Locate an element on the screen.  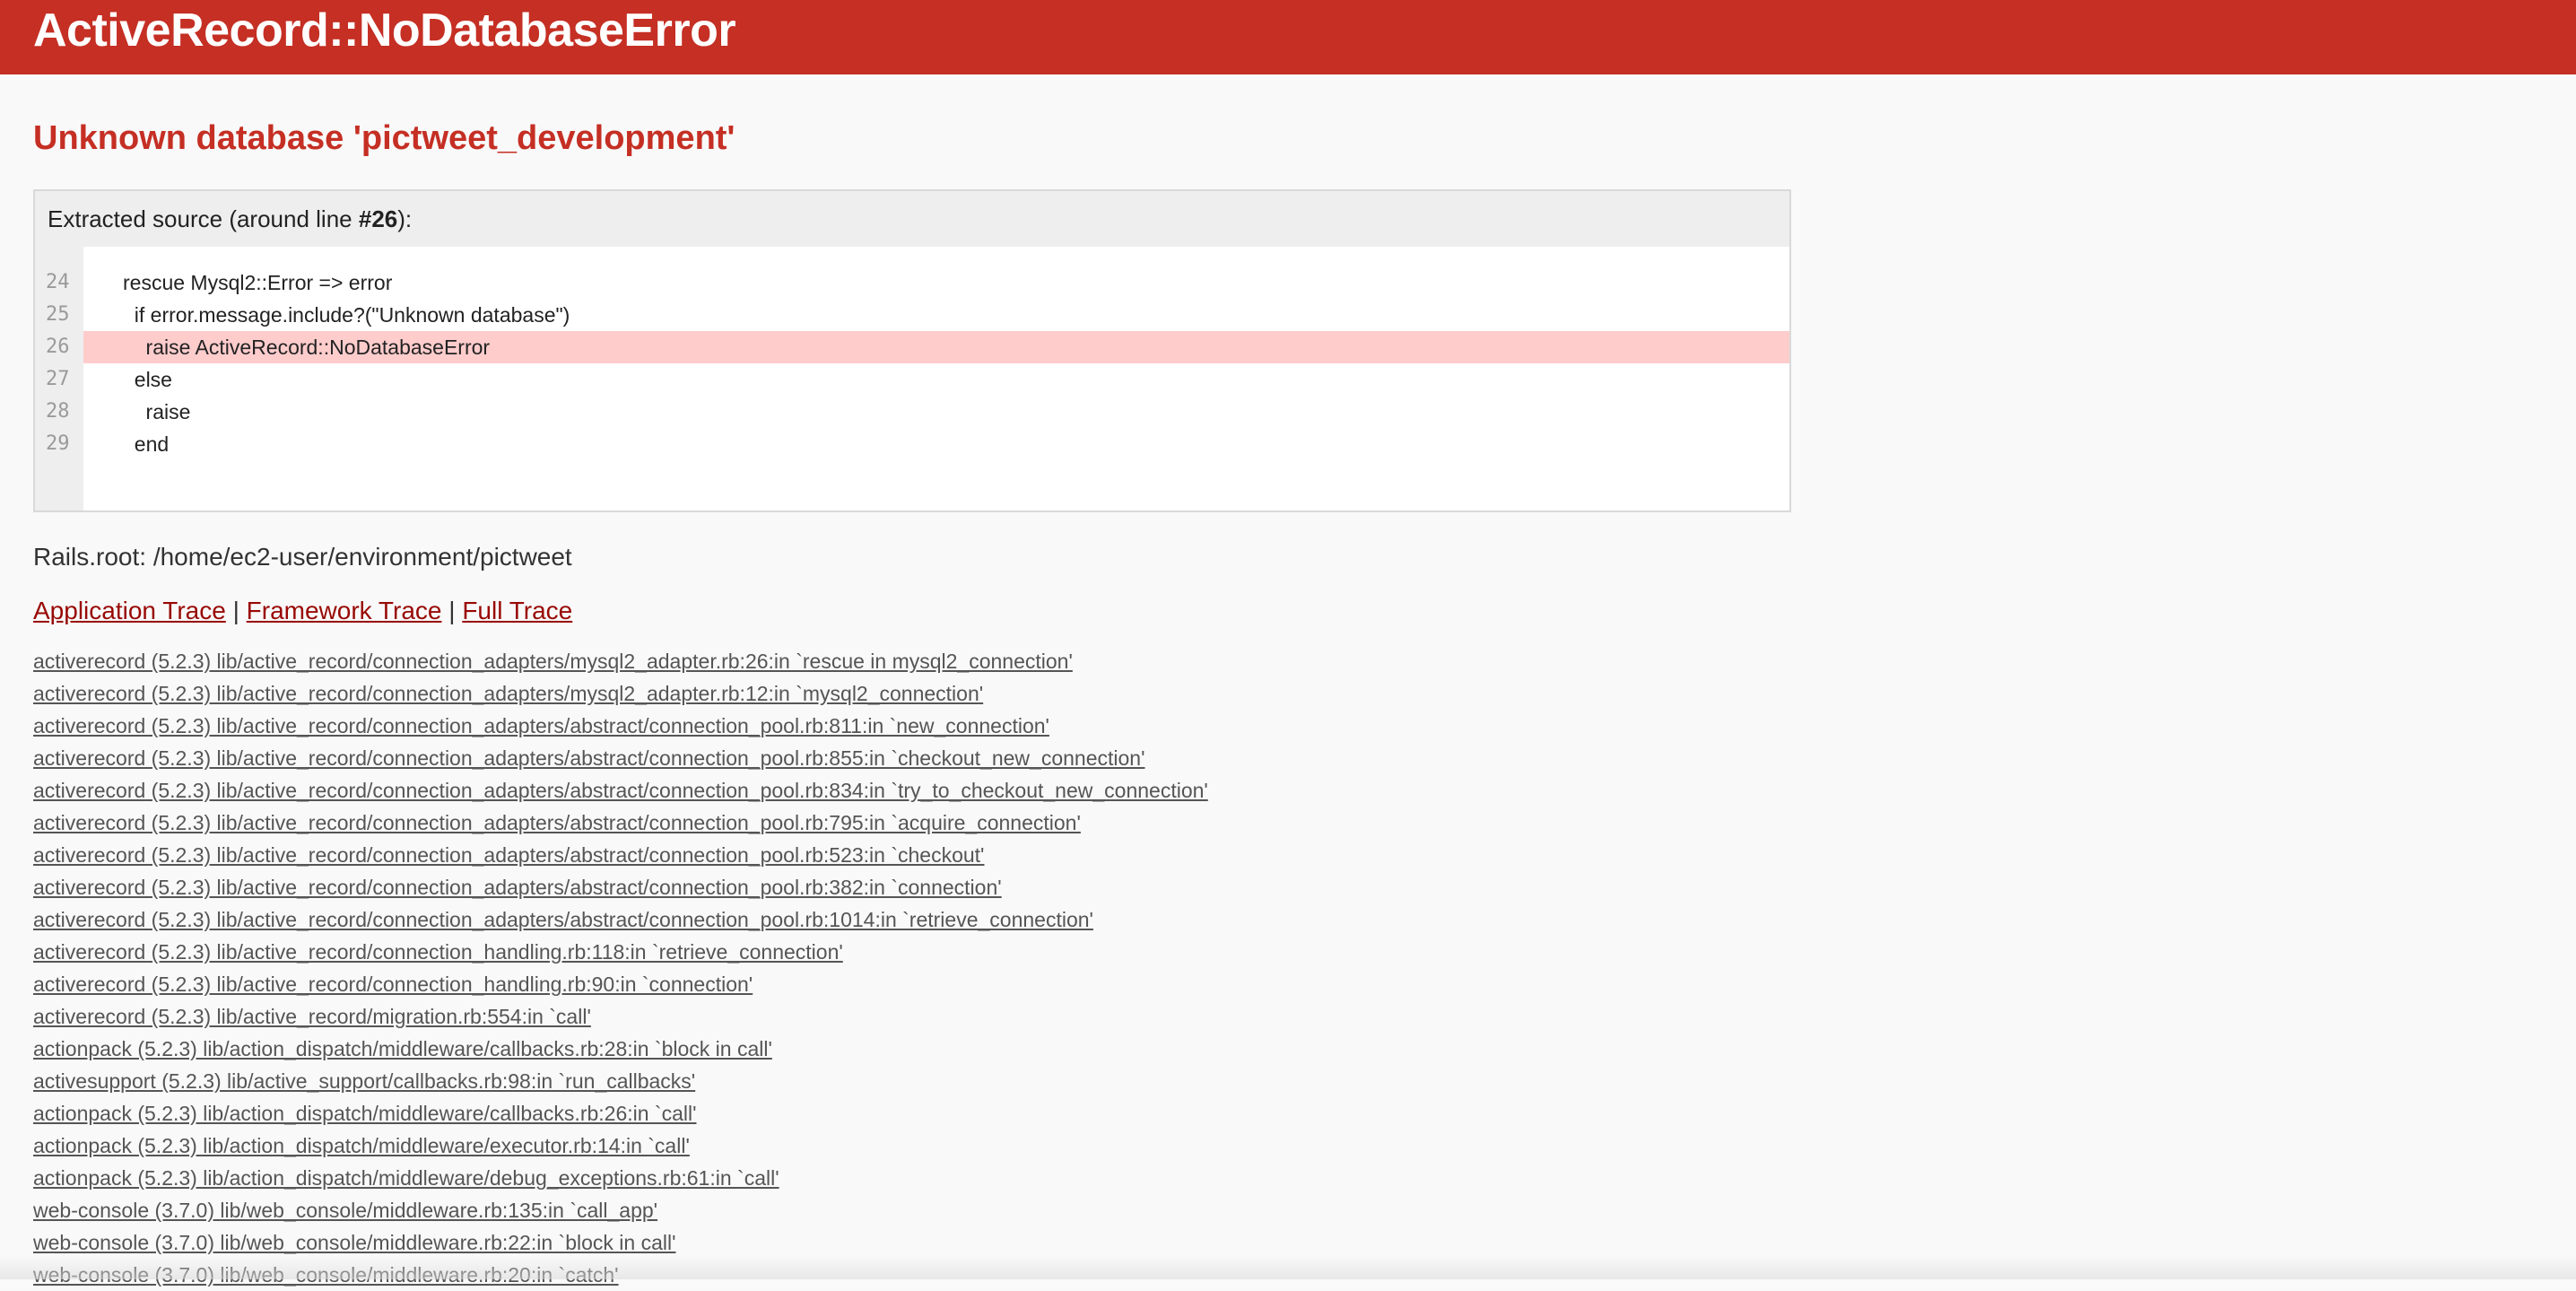
line-number: 24 is located at coordinates (58, 282).